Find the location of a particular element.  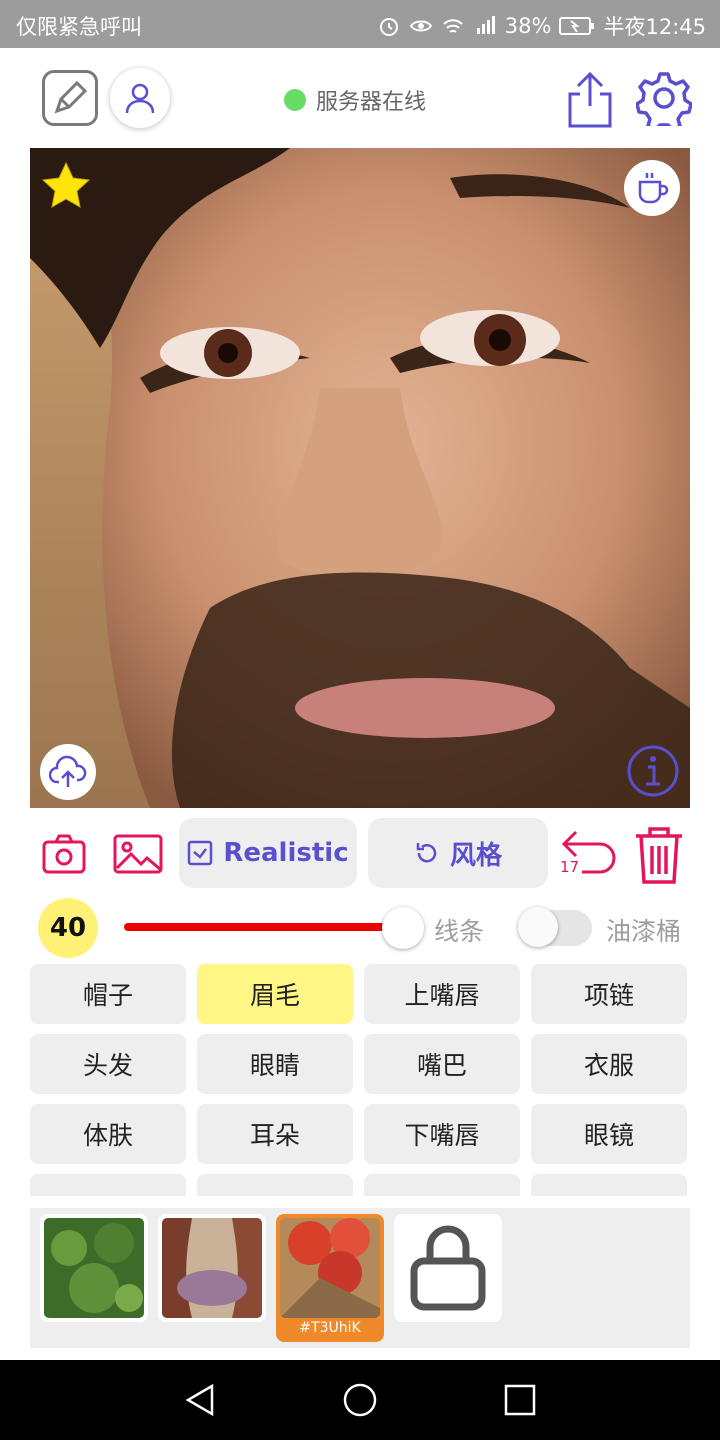

user-icon is located at coordinates (140, 98).